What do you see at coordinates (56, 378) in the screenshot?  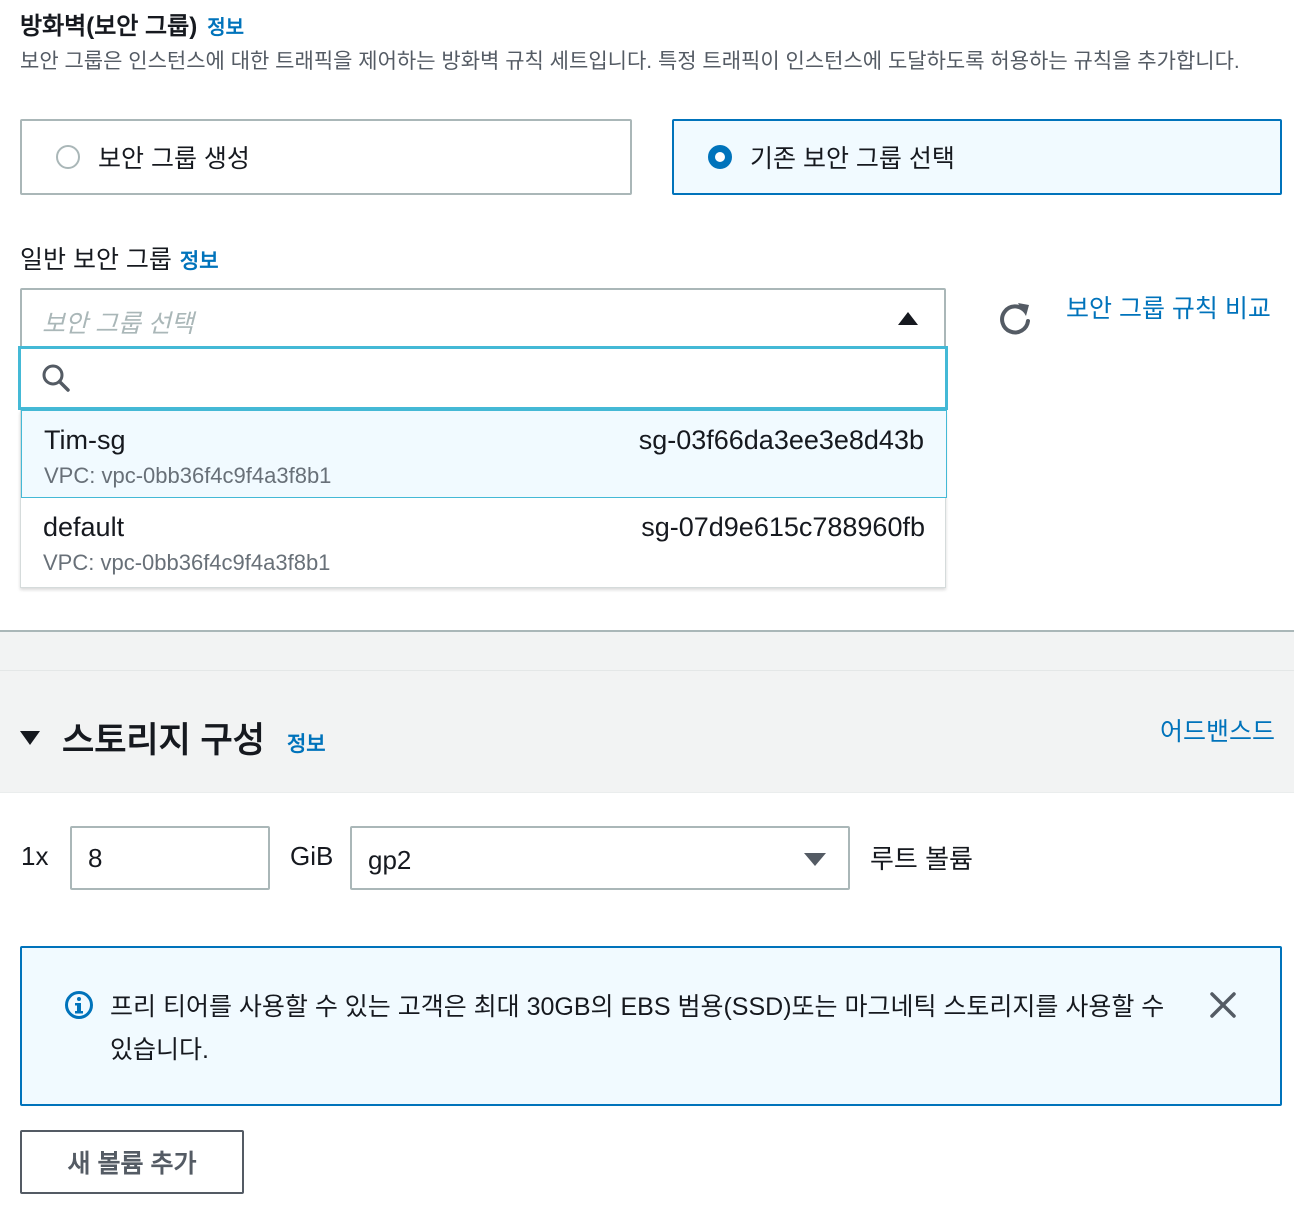 I see `search-icon` at bounding box center [56, 378].